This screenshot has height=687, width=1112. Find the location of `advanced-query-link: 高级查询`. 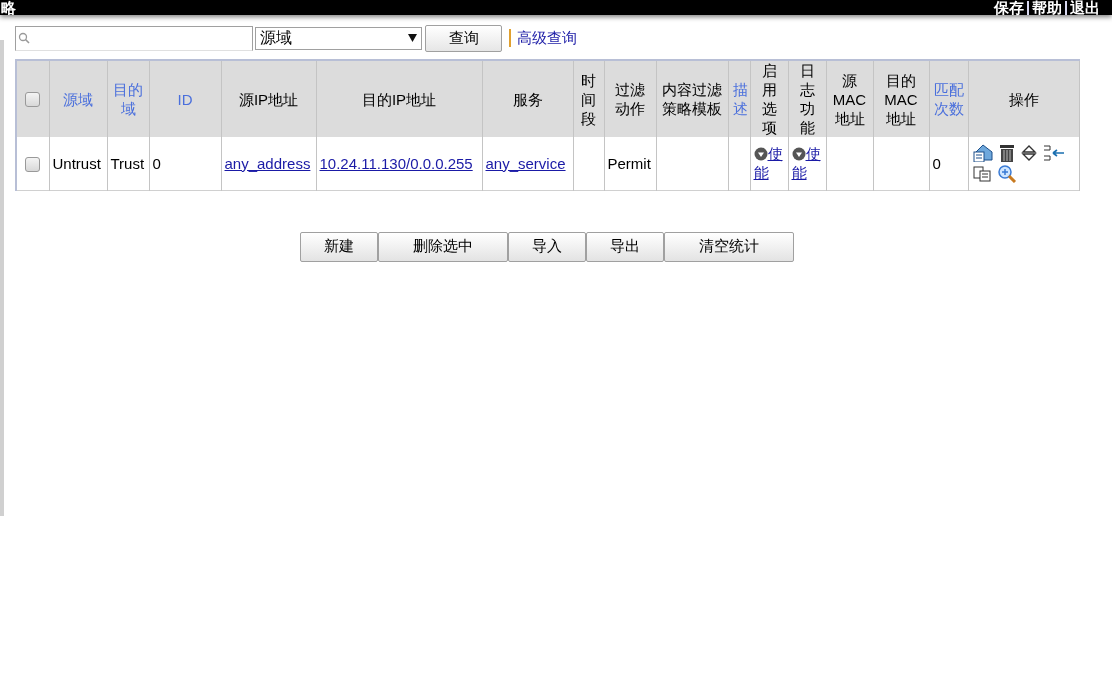

advanced-query-link: 高级查询 is located at coordinates (547, 38).